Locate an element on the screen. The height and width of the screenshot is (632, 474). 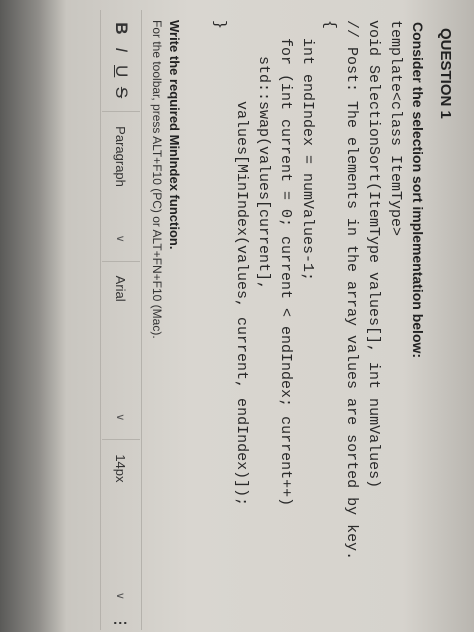
code-line: std::swap(values[current], is located at coordinates (263, 155).